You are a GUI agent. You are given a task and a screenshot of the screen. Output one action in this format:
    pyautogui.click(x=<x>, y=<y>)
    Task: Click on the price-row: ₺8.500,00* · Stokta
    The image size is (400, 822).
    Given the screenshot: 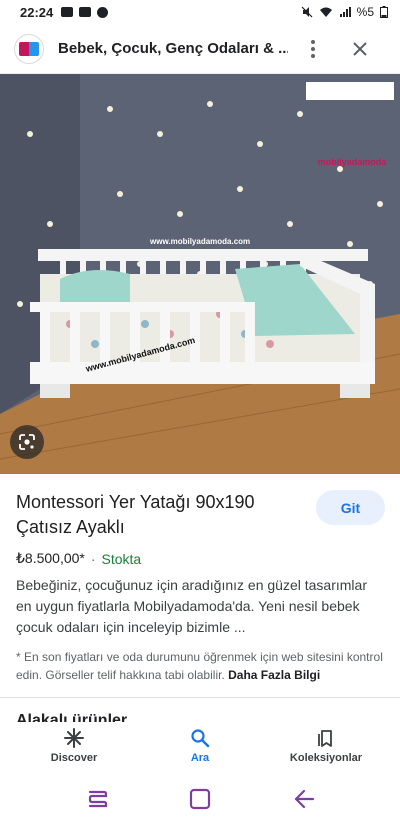 What is the action you would take?
    pyautogui.click(x=78, y=558)
    